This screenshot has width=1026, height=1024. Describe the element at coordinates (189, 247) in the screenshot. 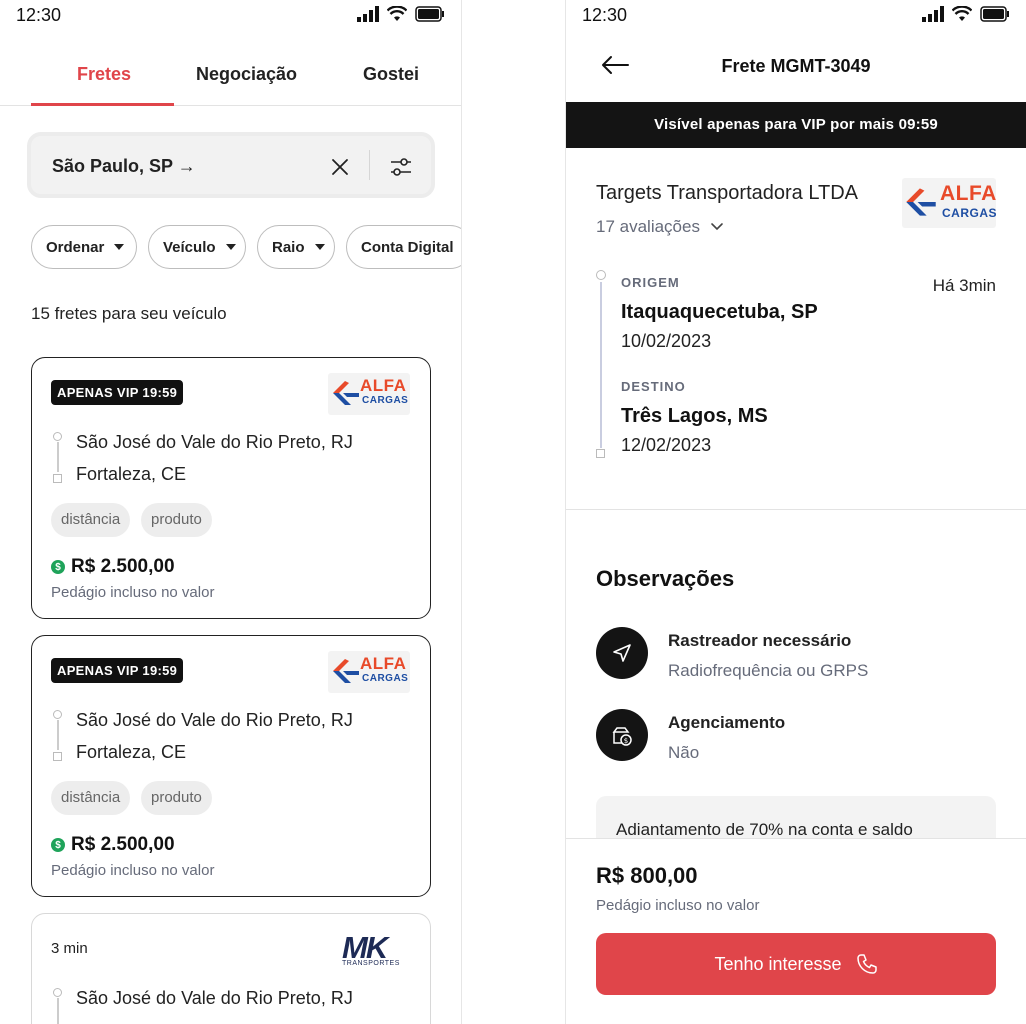

I see `chip-label: Veículo` at that location.